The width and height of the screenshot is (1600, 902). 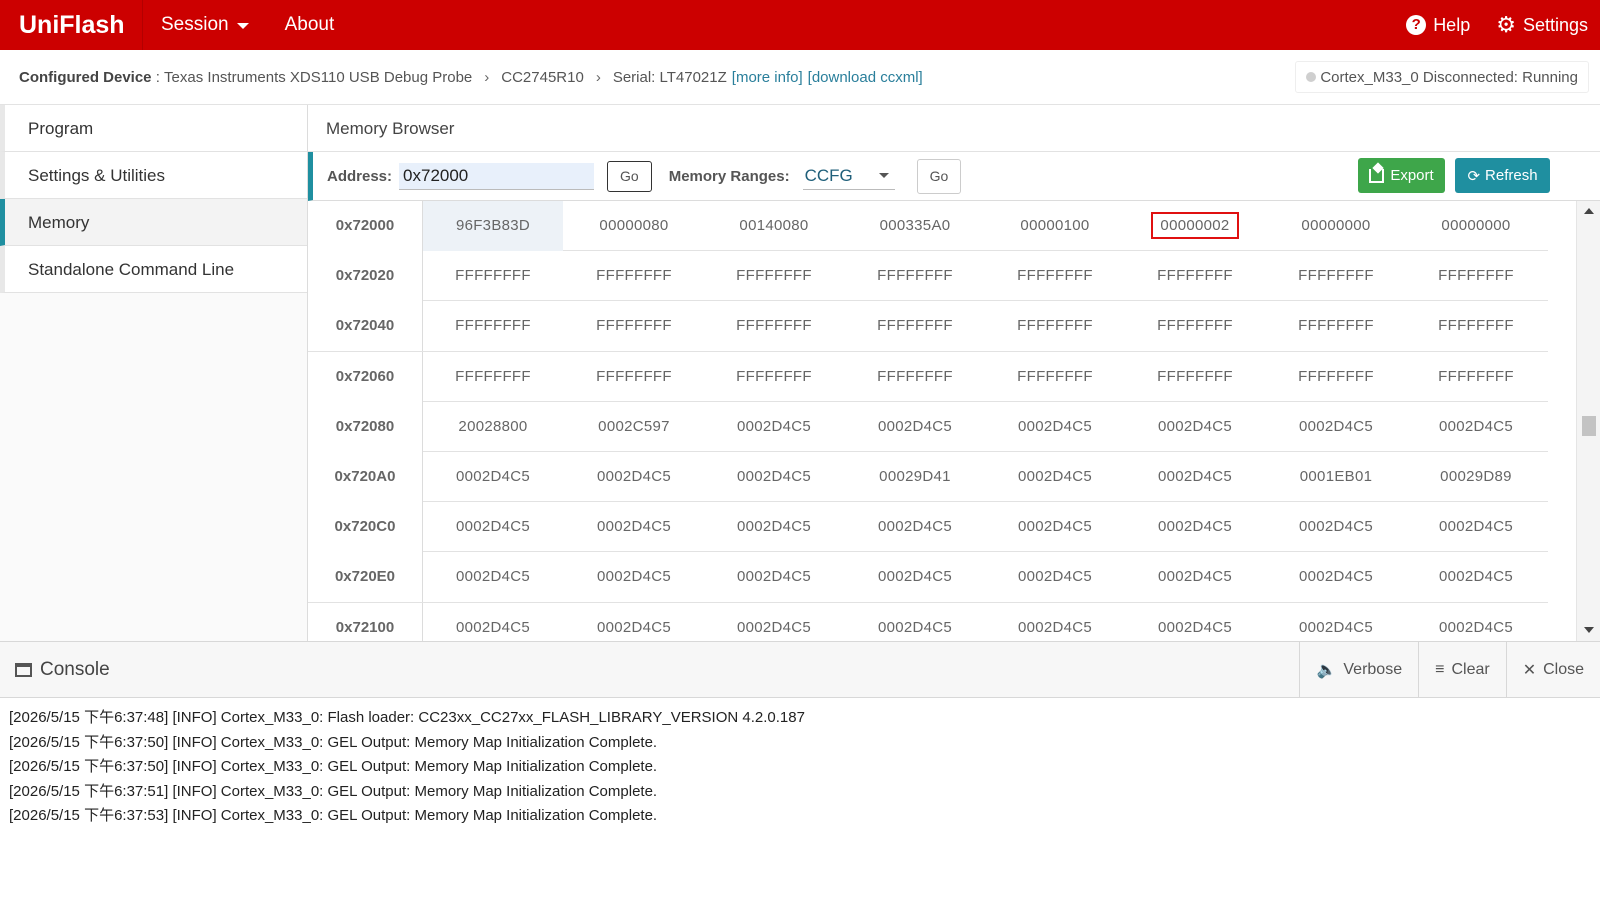 I want to click on refresh-button: ⟳ Refresh, so click(x=1502, y=175).